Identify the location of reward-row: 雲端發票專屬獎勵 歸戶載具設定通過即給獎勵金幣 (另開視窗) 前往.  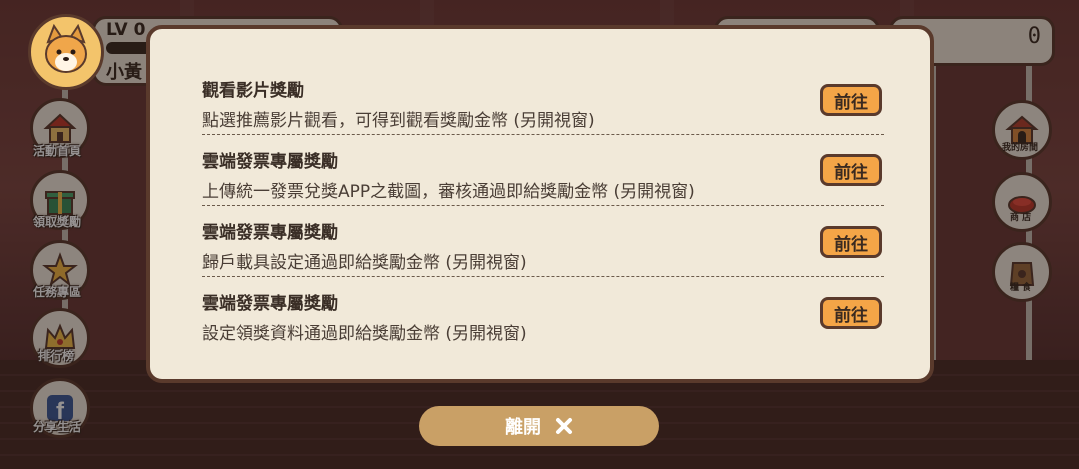
(542, 253).